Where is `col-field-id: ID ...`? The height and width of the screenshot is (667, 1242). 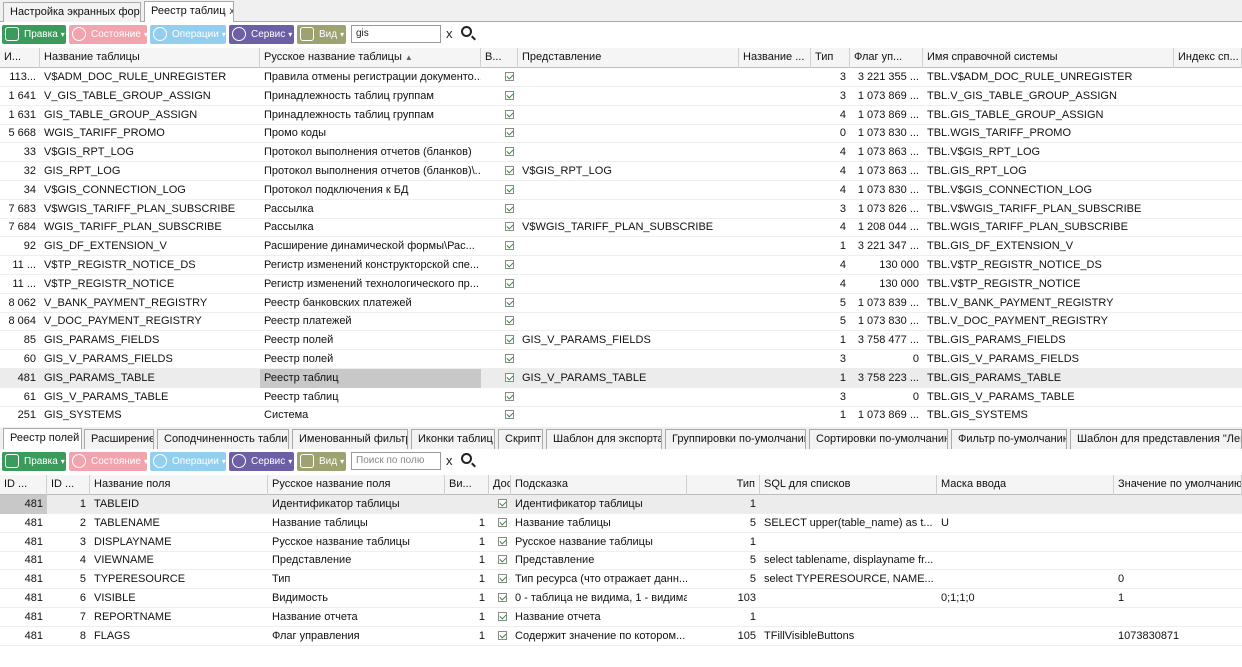
col-field-id: ID ... is located at coordinates (68, 485).